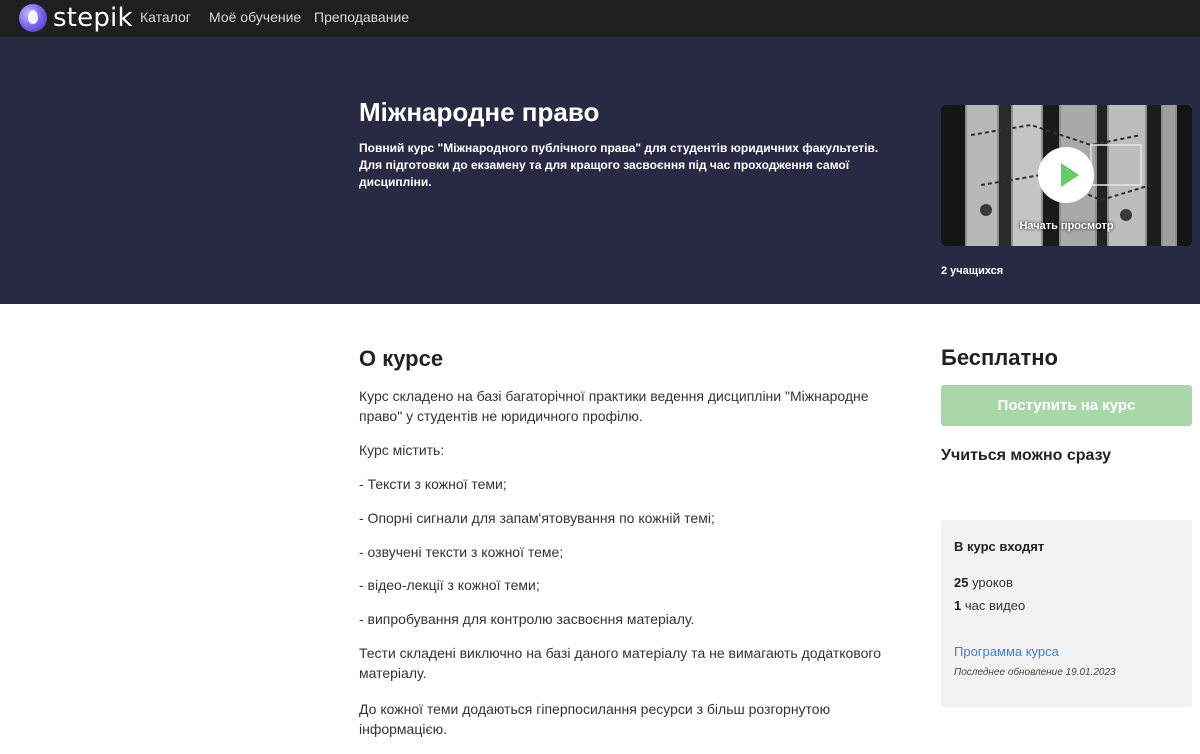  I want to click on play-icon, so click(1066, 175).